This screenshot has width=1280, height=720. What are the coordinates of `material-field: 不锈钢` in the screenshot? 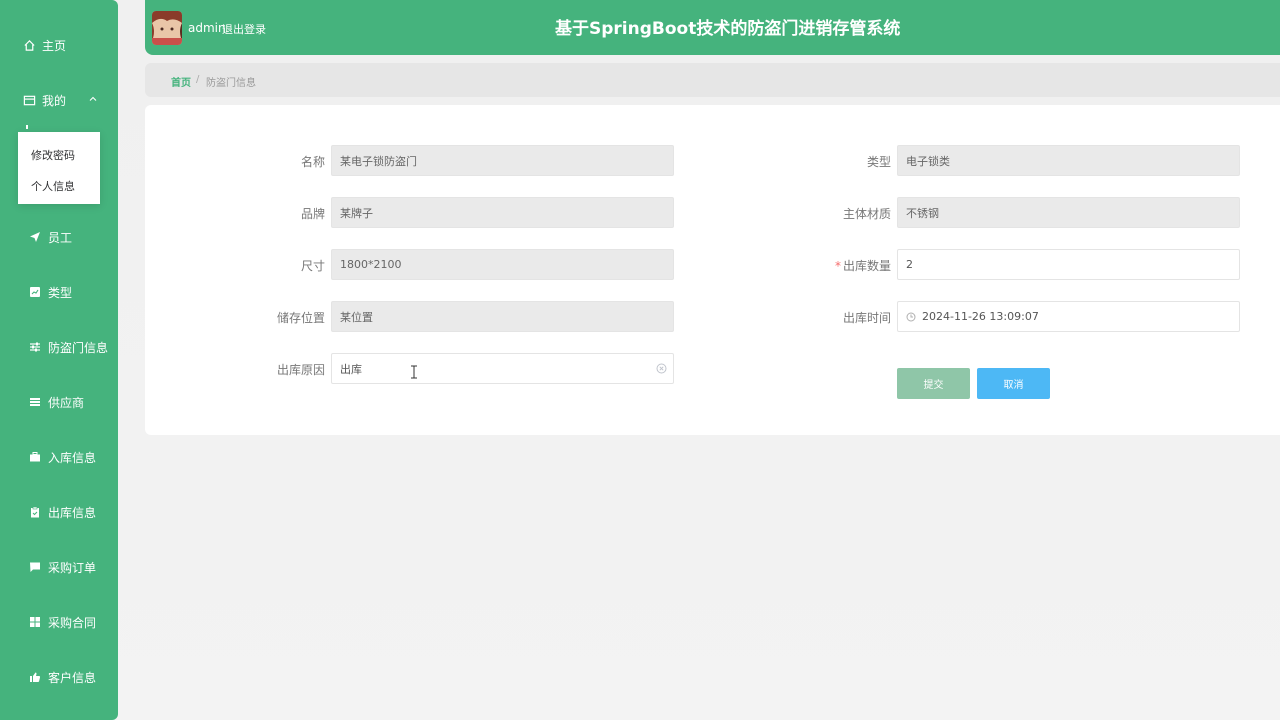 It's located at (1068, 212).